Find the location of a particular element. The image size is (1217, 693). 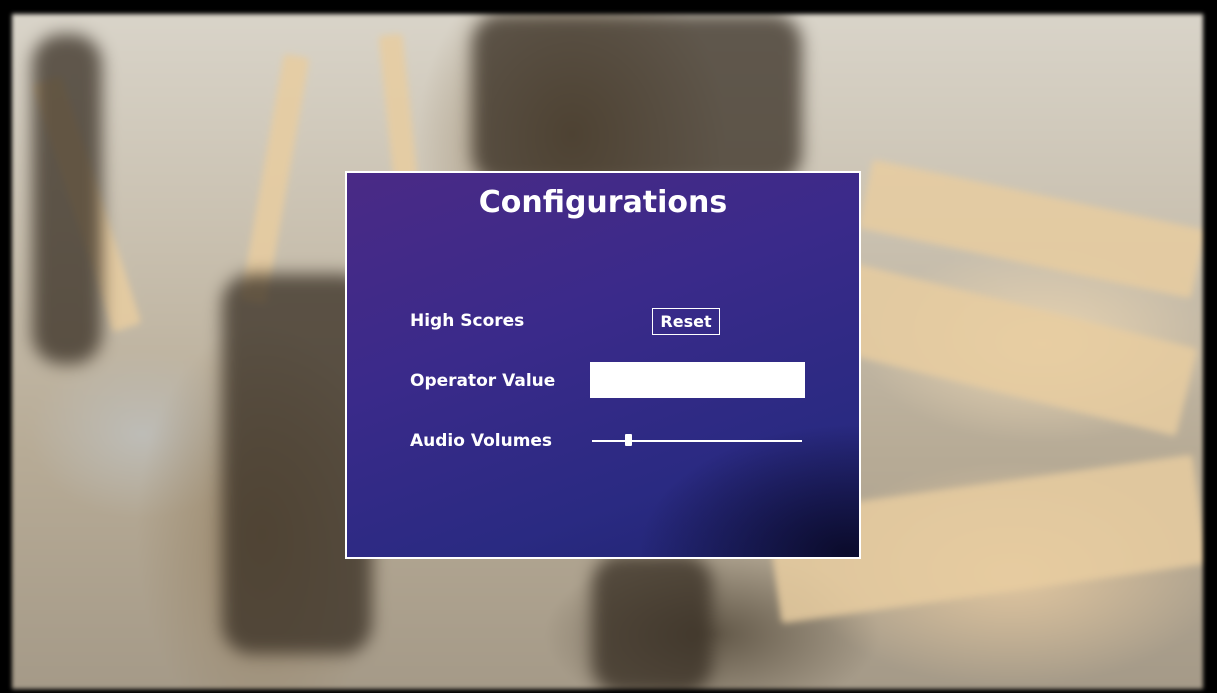

audio-volume-slider is located at coordinates (697, 441).